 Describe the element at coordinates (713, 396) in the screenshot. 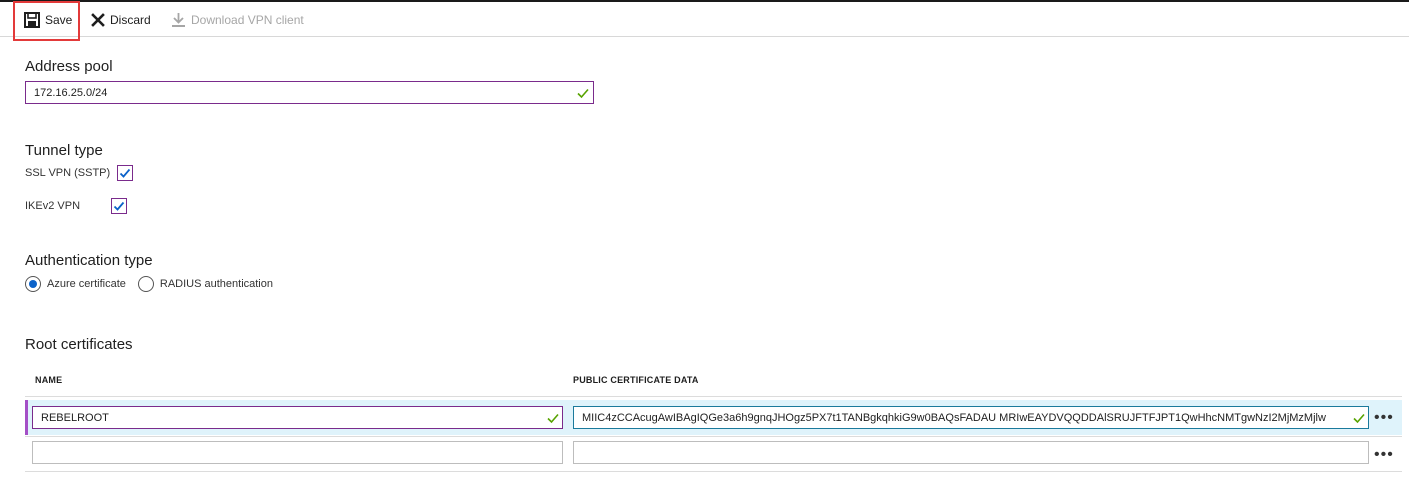

I see `table-header-divider` at that location.